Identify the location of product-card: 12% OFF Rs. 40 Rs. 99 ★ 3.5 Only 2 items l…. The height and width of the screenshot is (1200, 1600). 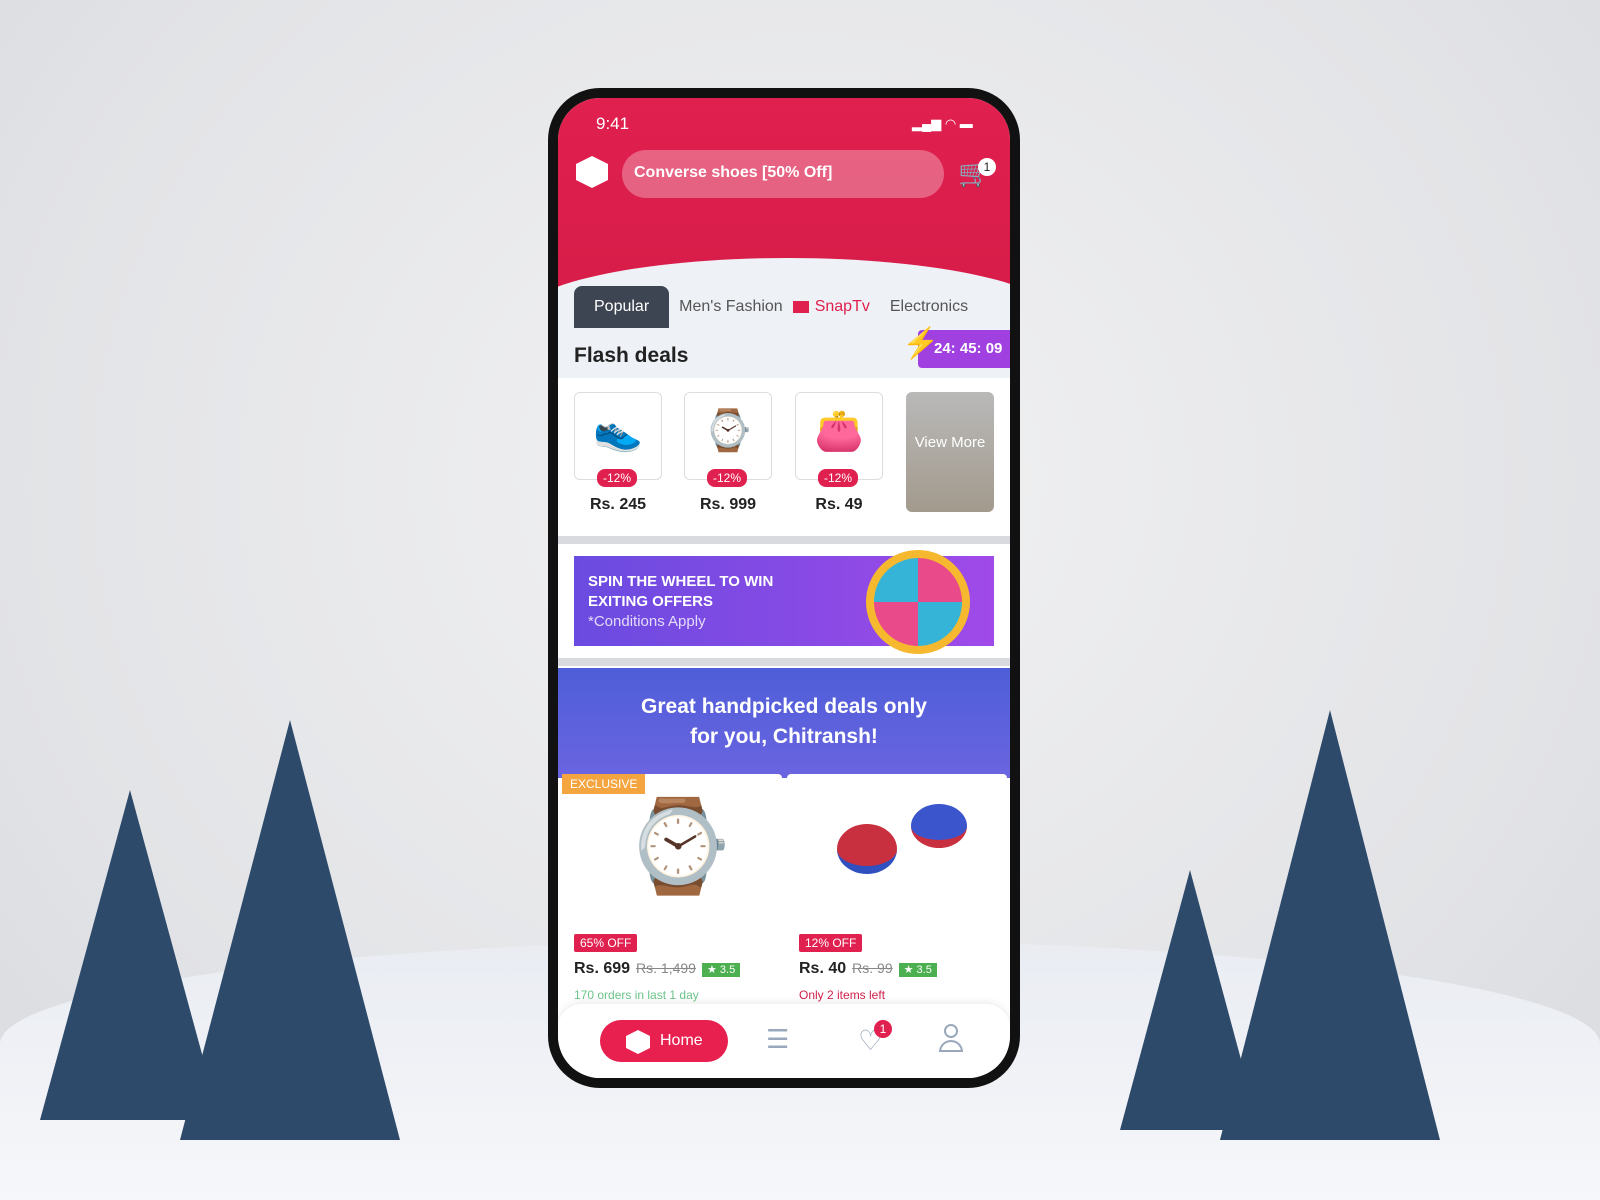
(897, 894).